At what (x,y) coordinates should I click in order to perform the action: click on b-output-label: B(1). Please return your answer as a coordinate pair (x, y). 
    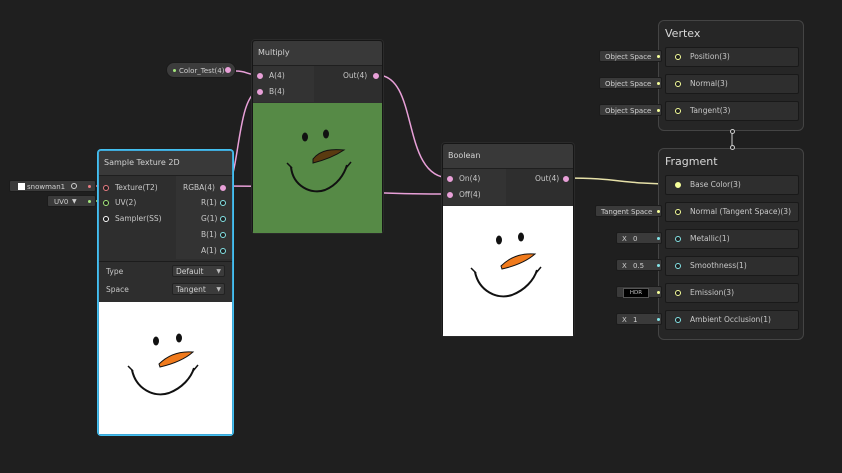
    Looking at the image, I should click on (209, 234).